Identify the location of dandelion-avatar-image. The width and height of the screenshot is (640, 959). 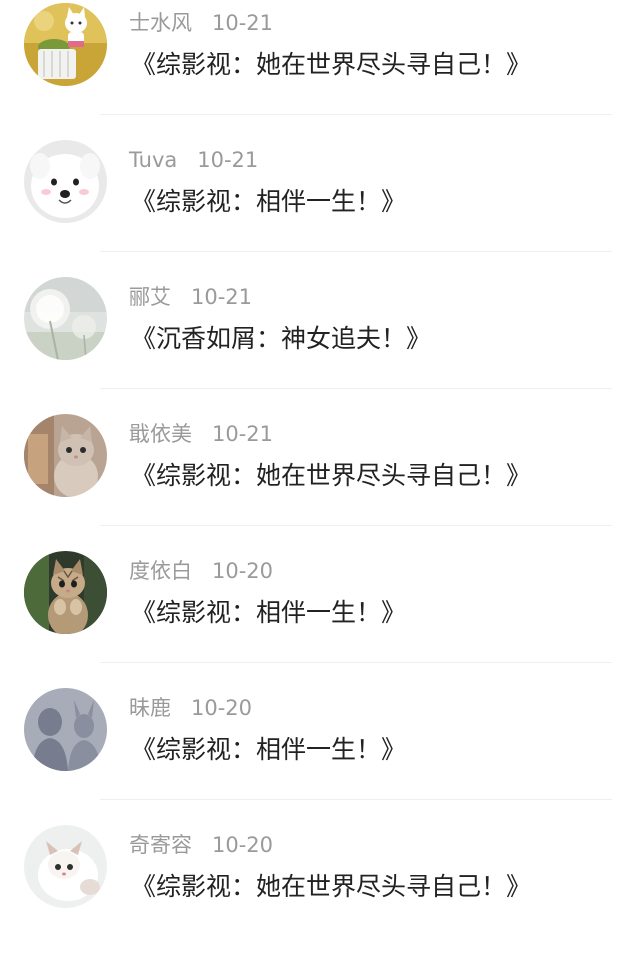
(65, 318).